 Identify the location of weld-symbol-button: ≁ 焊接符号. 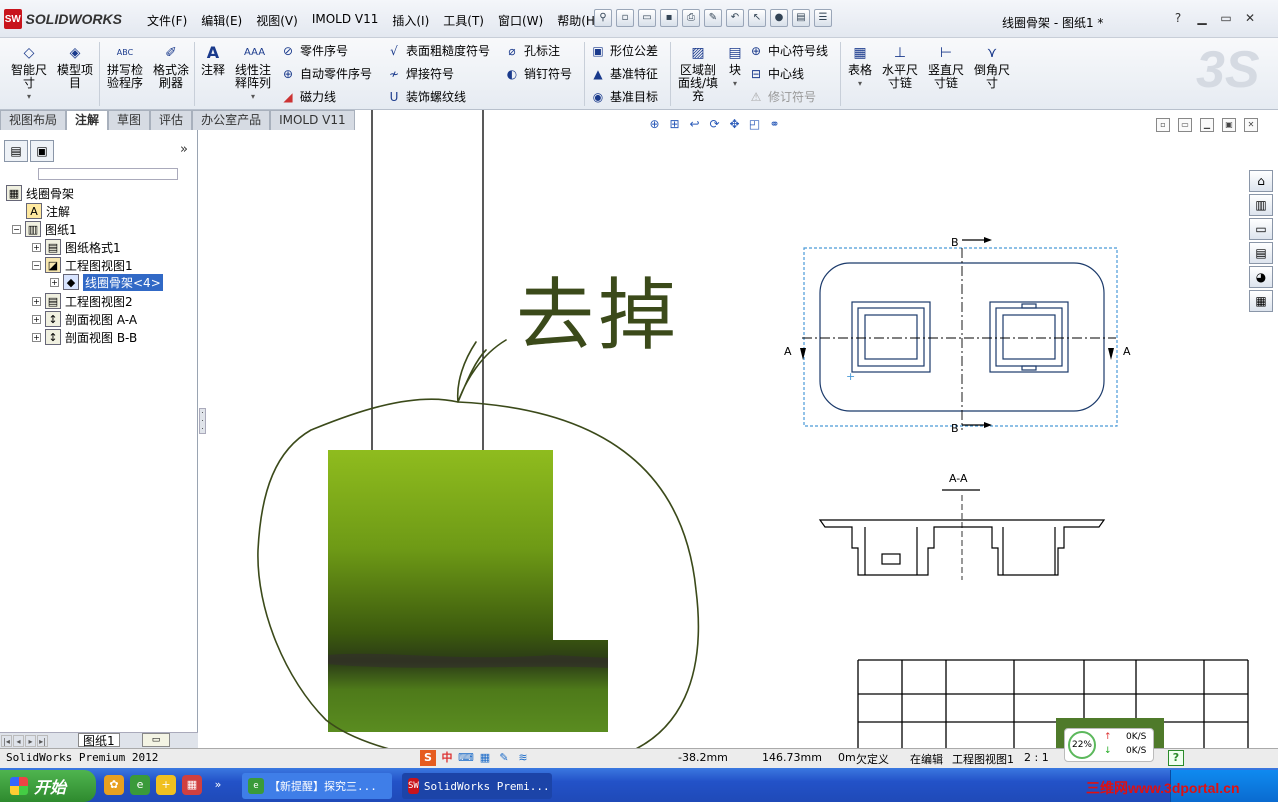
(420, 73).